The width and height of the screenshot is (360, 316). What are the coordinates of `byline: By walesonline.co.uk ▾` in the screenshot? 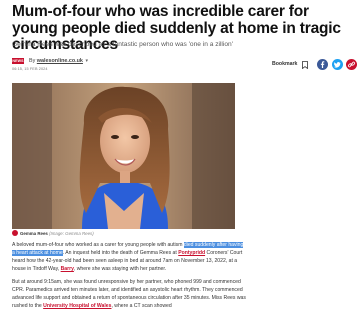 It's located at (58, 61).